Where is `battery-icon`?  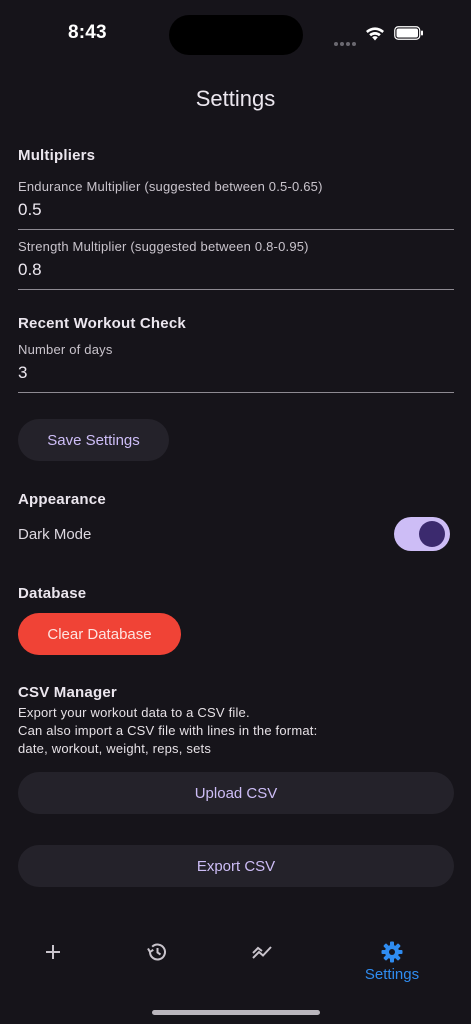 battery-icon is located at coordinates (408, 33).